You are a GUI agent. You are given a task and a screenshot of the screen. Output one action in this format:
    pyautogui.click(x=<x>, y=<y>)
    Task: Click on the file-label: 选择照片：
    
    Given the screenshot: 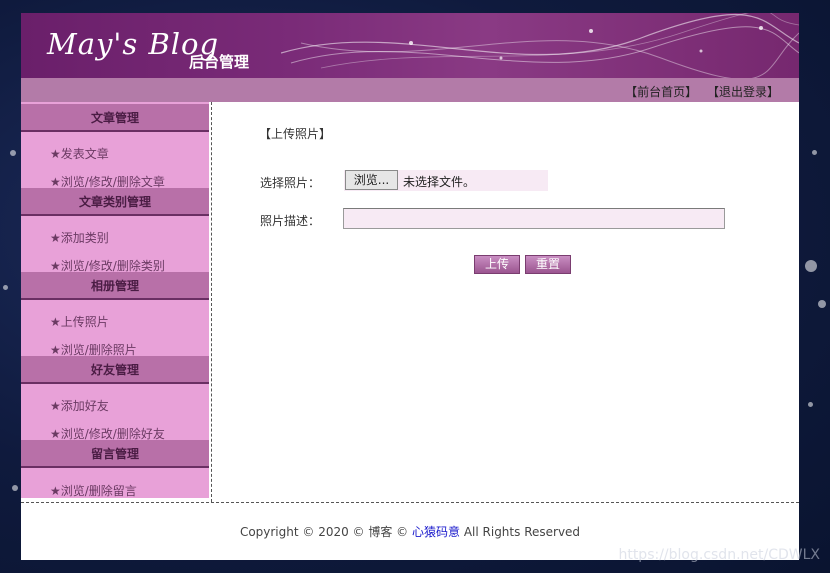 What is the action you would take?
    pyautogui.click(x=290, y=183)
    